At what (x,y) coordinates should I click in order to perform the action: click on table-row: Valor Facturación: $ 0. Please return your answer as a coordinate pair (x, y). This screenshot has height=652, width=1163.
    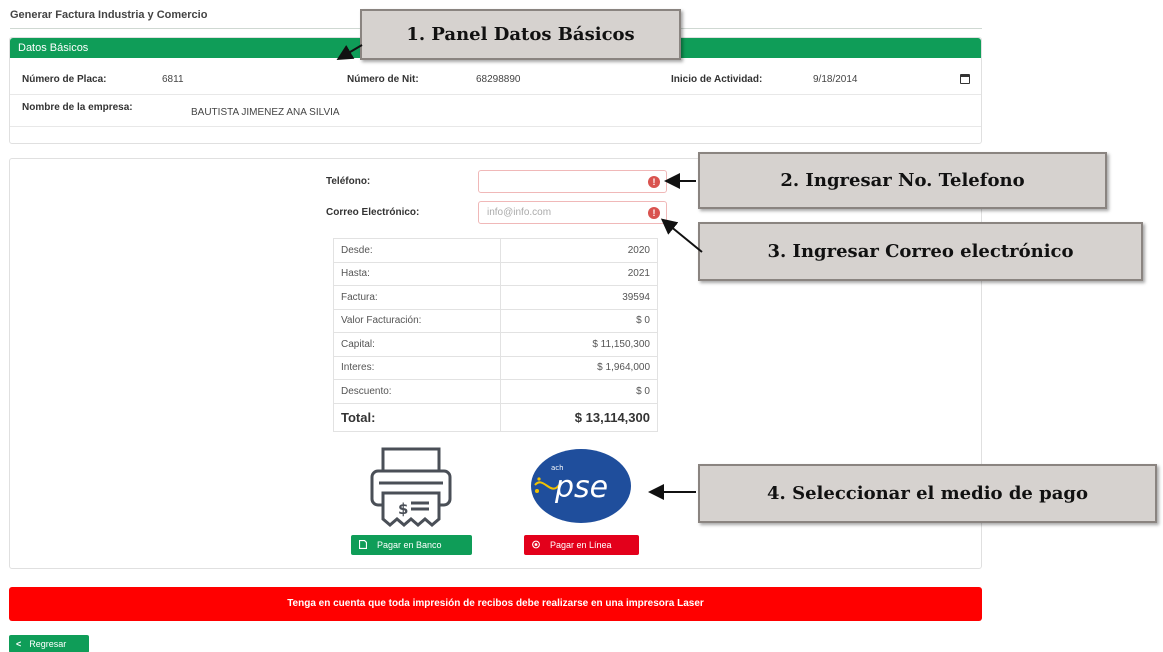
    Looking at the image, I should click on (496, 320).